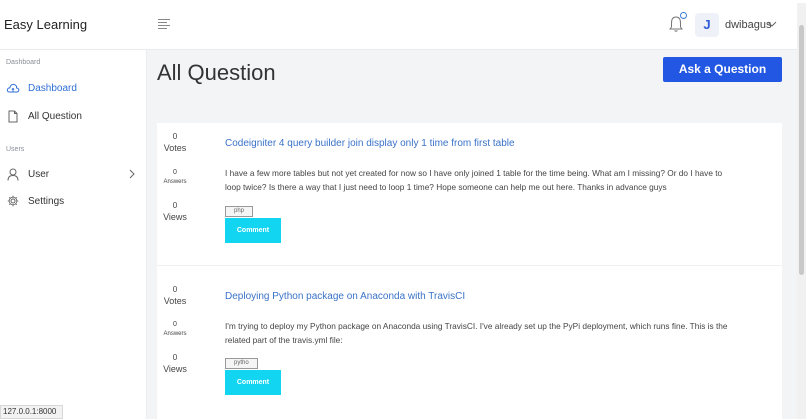 Image resolution: width=806 pixels, height=419 pixels. I want to click on cloud-icon, so click(13, 88).